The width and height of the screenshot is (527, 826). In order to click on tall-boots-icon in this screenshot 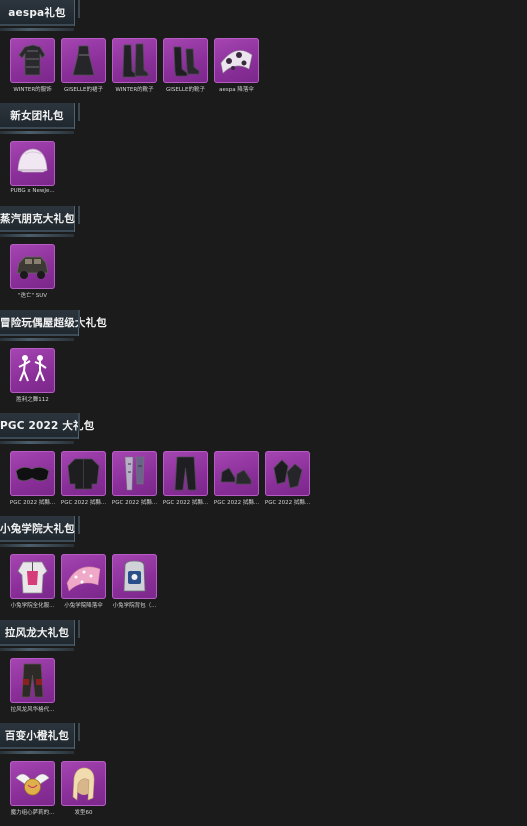, I will do `click(135, 60)`.